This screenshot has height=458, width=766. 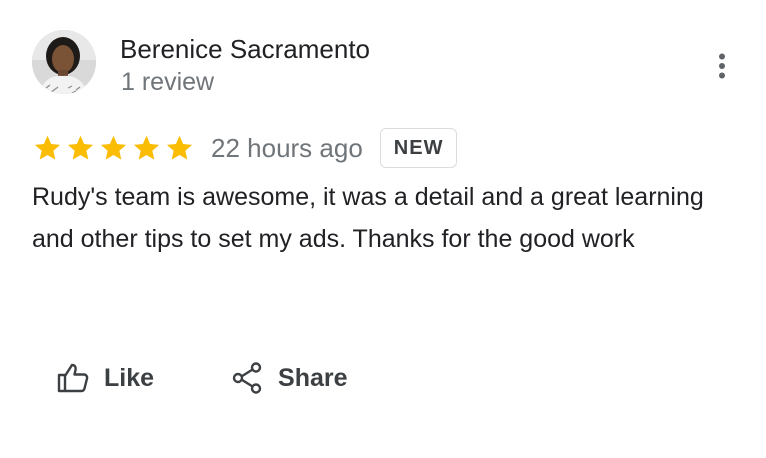 What do you see at coordinates (129, 377) in the screenshot?
I see `like-label: Like` at bounding box center [129, 377].